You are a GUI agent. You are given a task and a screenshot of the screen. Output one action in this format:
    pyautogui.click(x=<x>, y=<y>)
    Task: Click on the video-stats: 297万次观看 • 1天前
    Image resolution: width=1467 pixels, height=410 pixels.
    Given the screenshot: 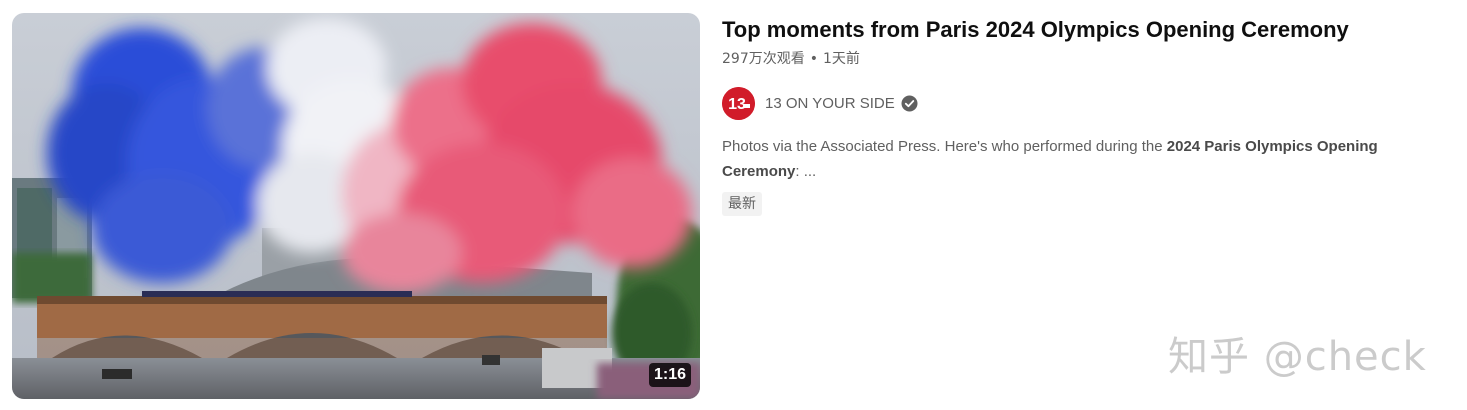 What is the action you would take?
    pyautogui.click(x=1082, y=59)
    